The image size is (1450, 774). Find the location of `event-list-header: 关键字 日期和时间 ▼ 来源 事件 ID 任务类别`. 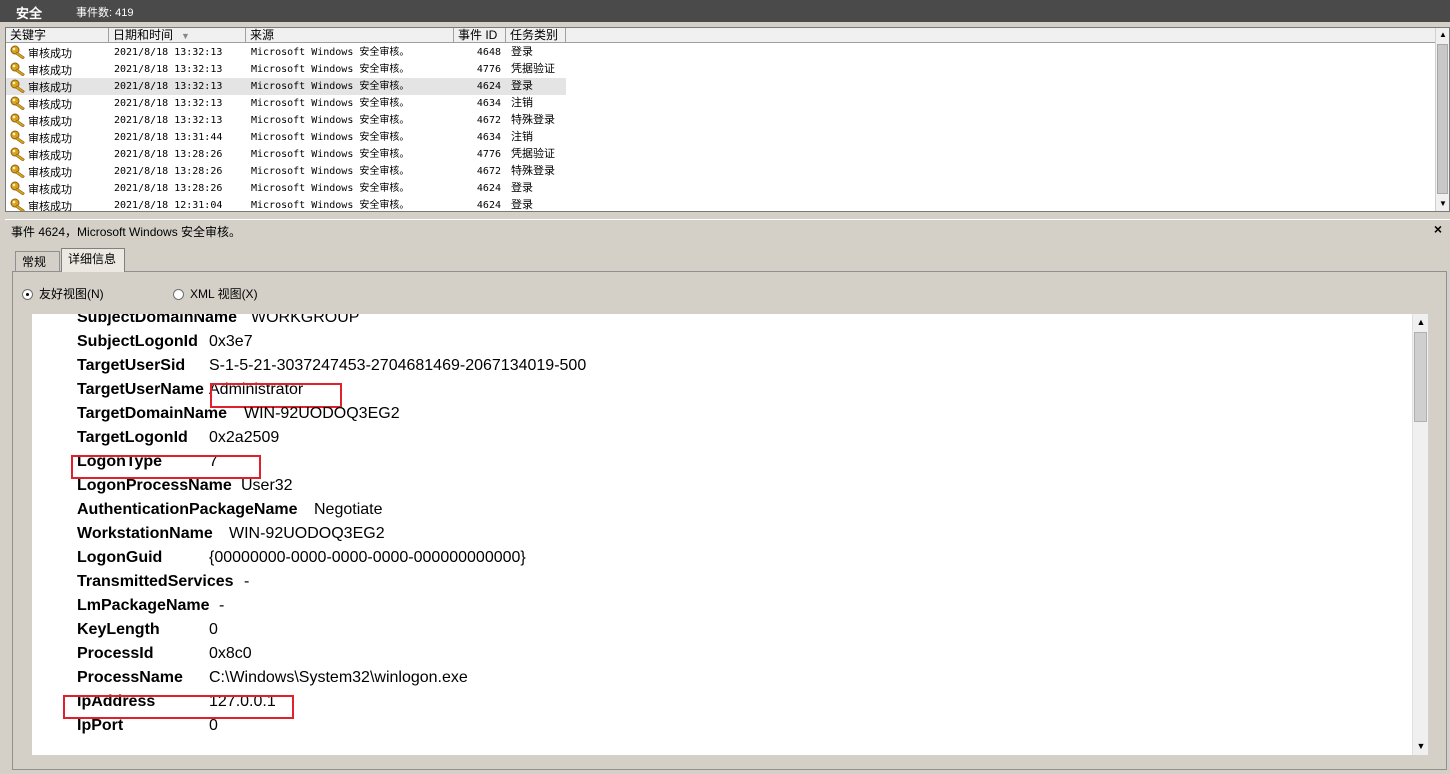

event-list-header: 关键字 日期和时间 ▼ 来源 事件 ID 任务类别 is located at coordinates (721, 35).